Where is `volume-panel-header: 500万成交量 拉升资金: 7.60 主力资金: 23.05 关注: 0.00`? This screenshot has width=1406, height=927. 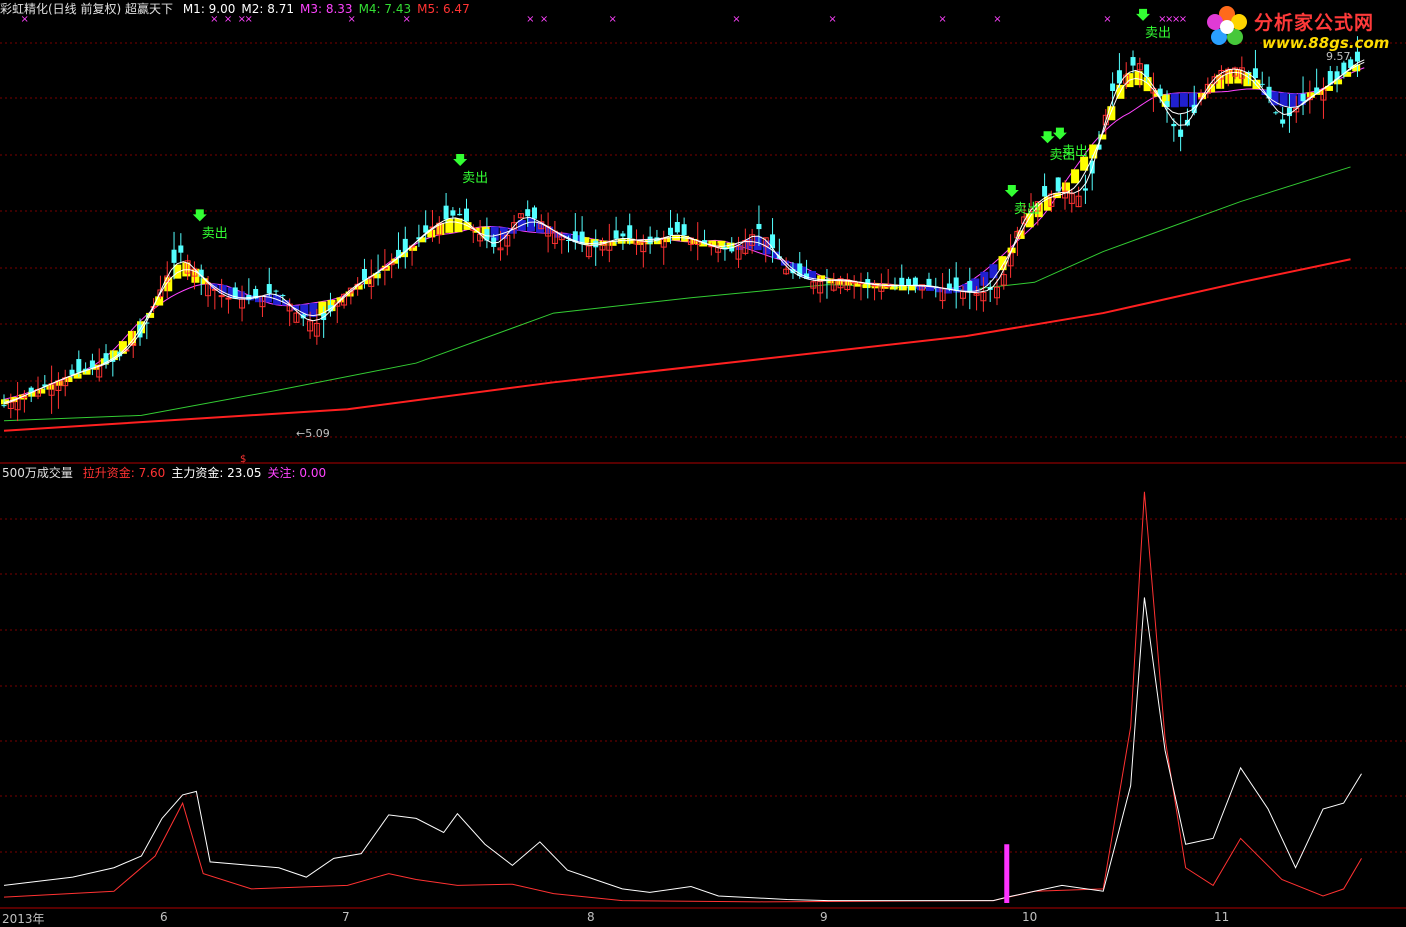
volume-panel-header: 500万成交量 拉升资金: 7.60 主力资金: 23.05 关注: 0.00 is located at coordinates (170, 473).